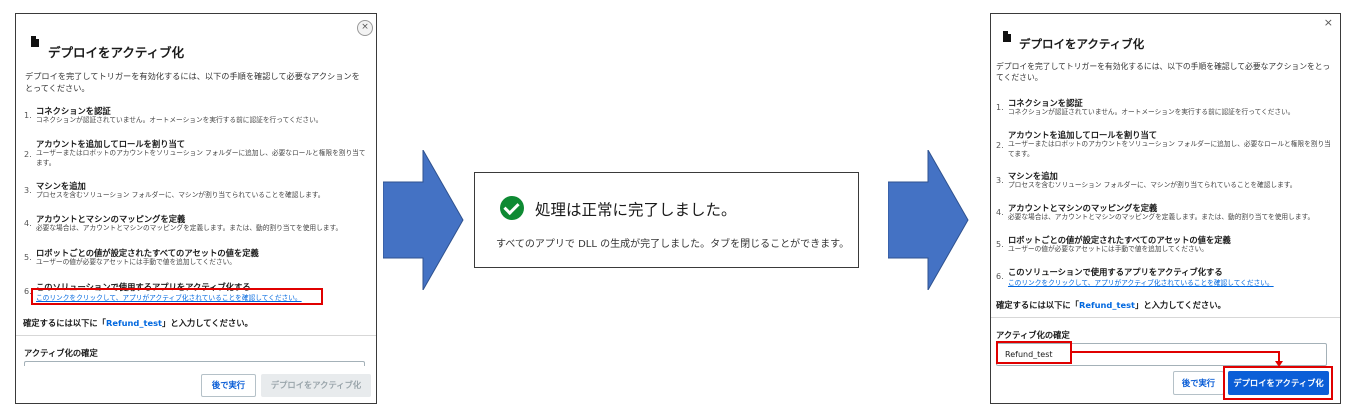 The image size is (1348, 417). What do you see at coordinates (35, 41) in the screenshot?
I see `document-icon` at bounding box center [35, 41].